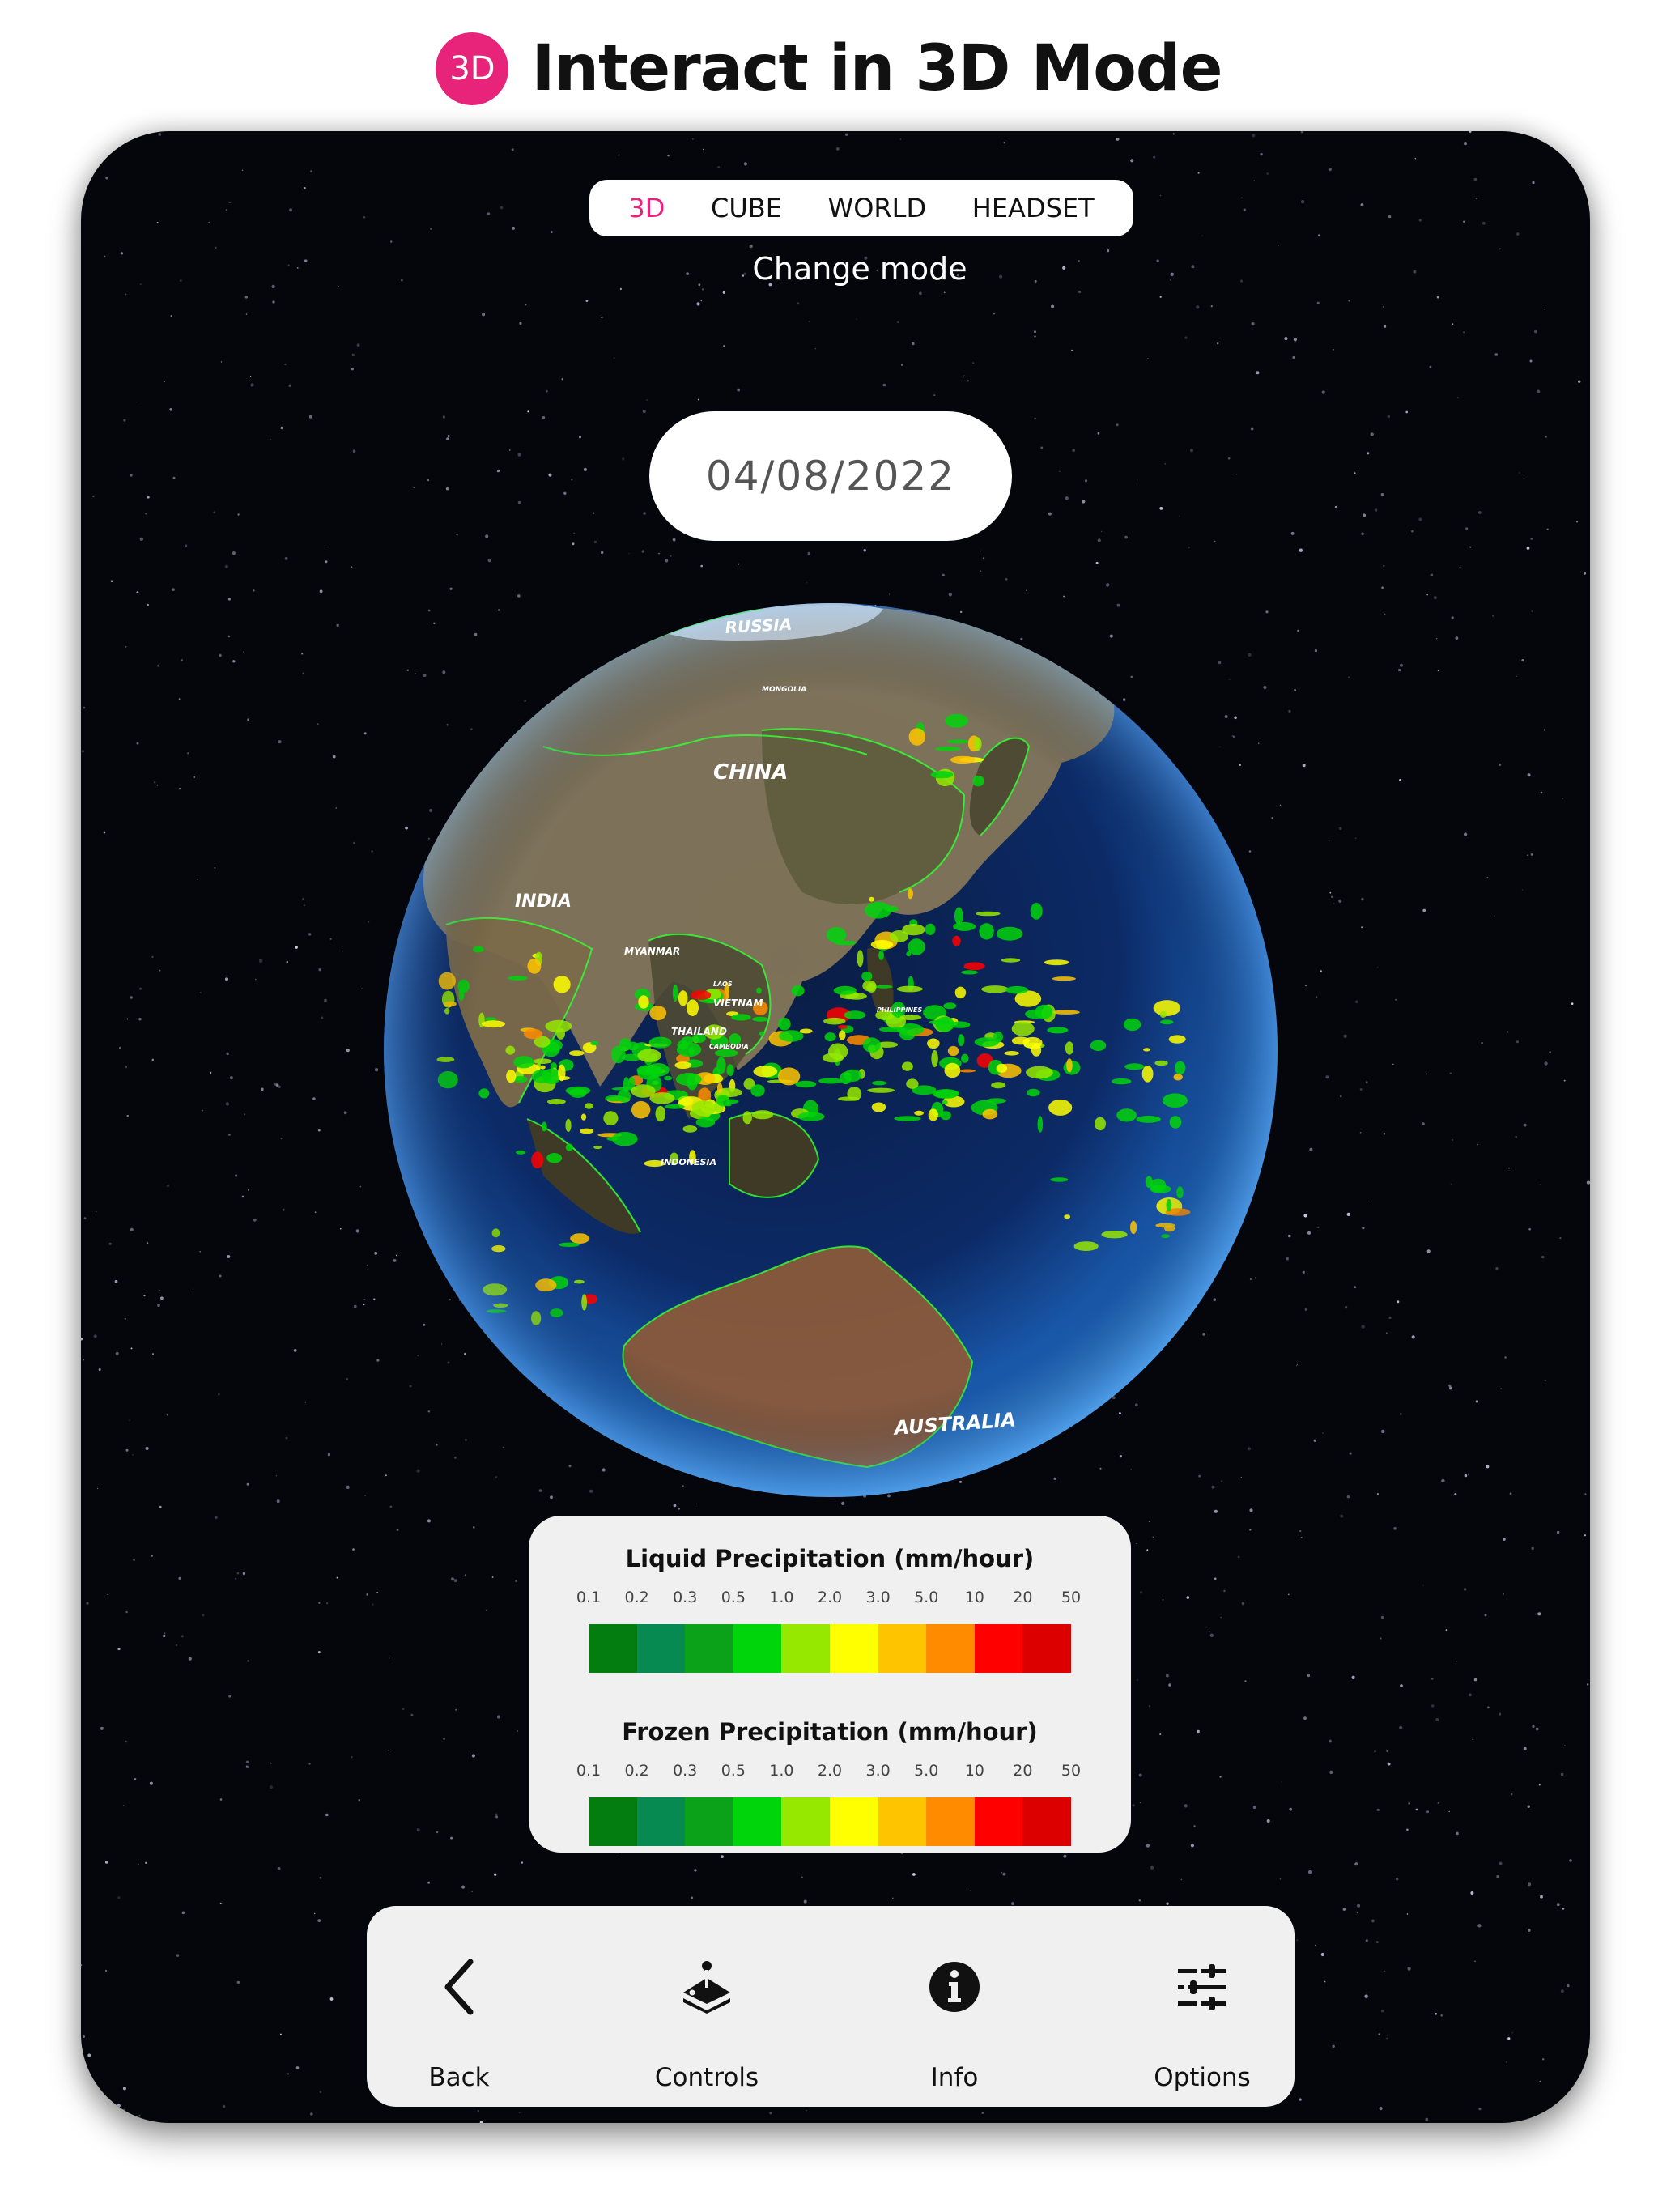 The image size is (1658, 2212). Describe the element at coordinates (646, 208) in the screenshot. I see `mode-tab-3d: 3D` at that location.